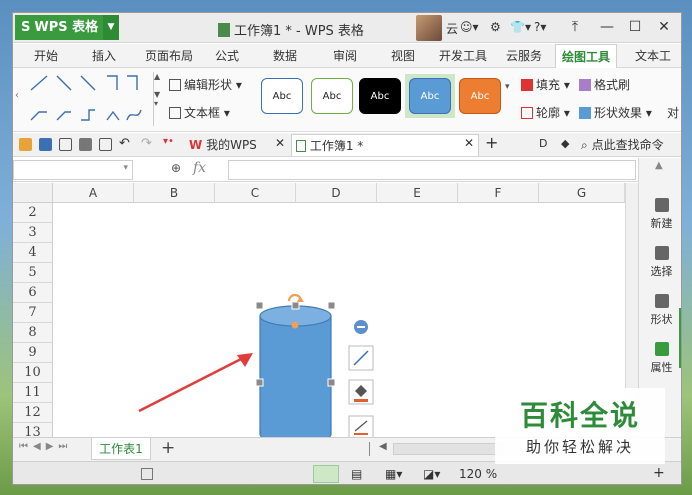  I want to click on undo-icon: ↶, so click(124, 143).